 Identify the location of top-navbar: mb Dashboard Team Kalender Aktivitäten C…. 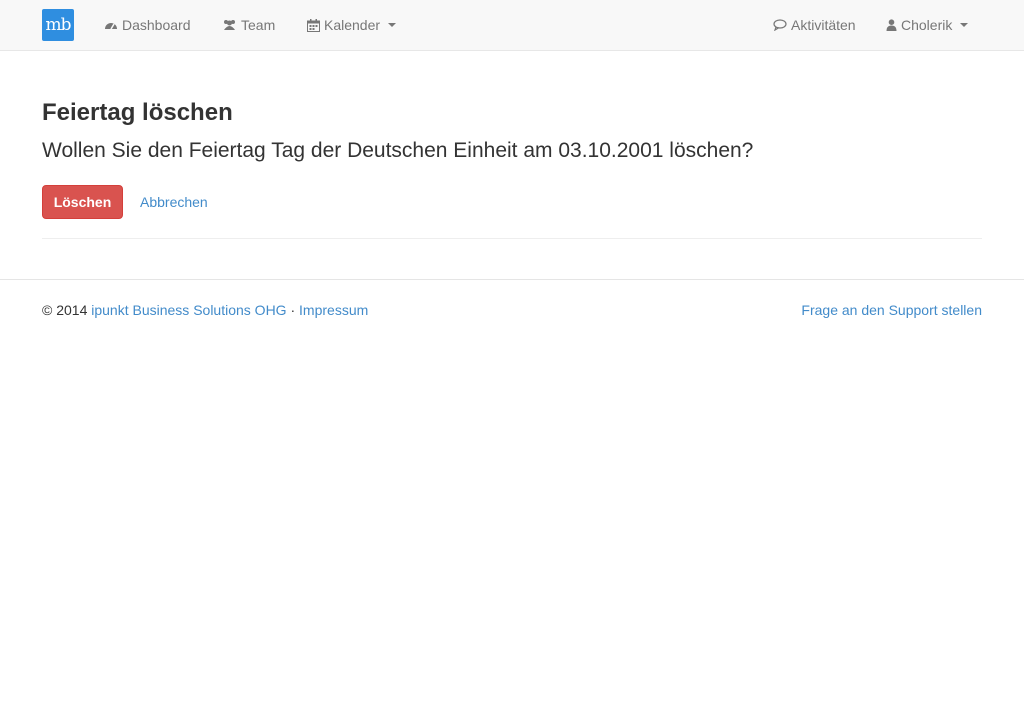
(512, 25).